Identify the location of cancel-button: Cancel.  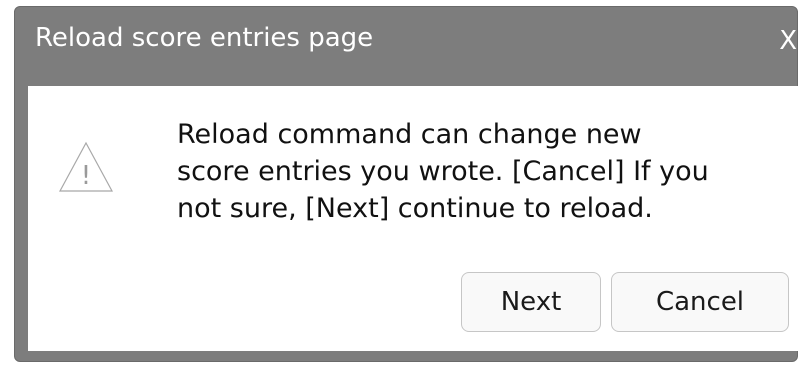
(700, 302).